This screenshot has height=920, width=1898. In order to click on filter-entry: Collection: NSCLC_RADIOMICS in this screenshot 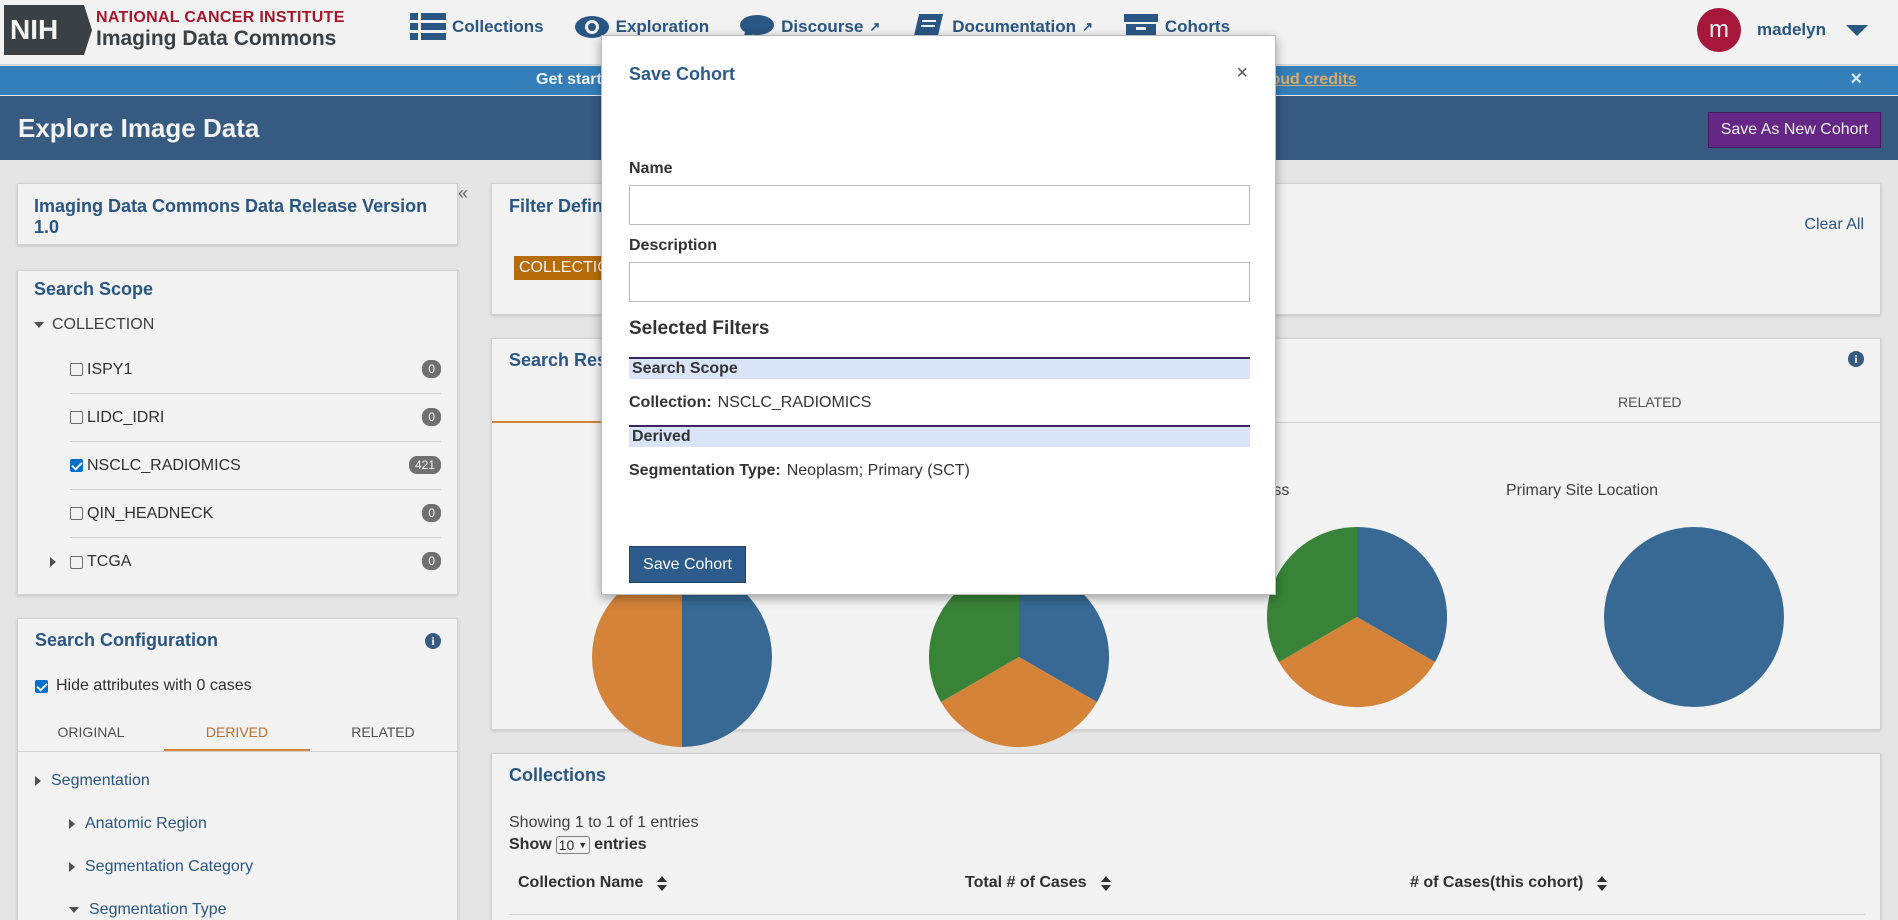, I will do `click(750, 403)`.